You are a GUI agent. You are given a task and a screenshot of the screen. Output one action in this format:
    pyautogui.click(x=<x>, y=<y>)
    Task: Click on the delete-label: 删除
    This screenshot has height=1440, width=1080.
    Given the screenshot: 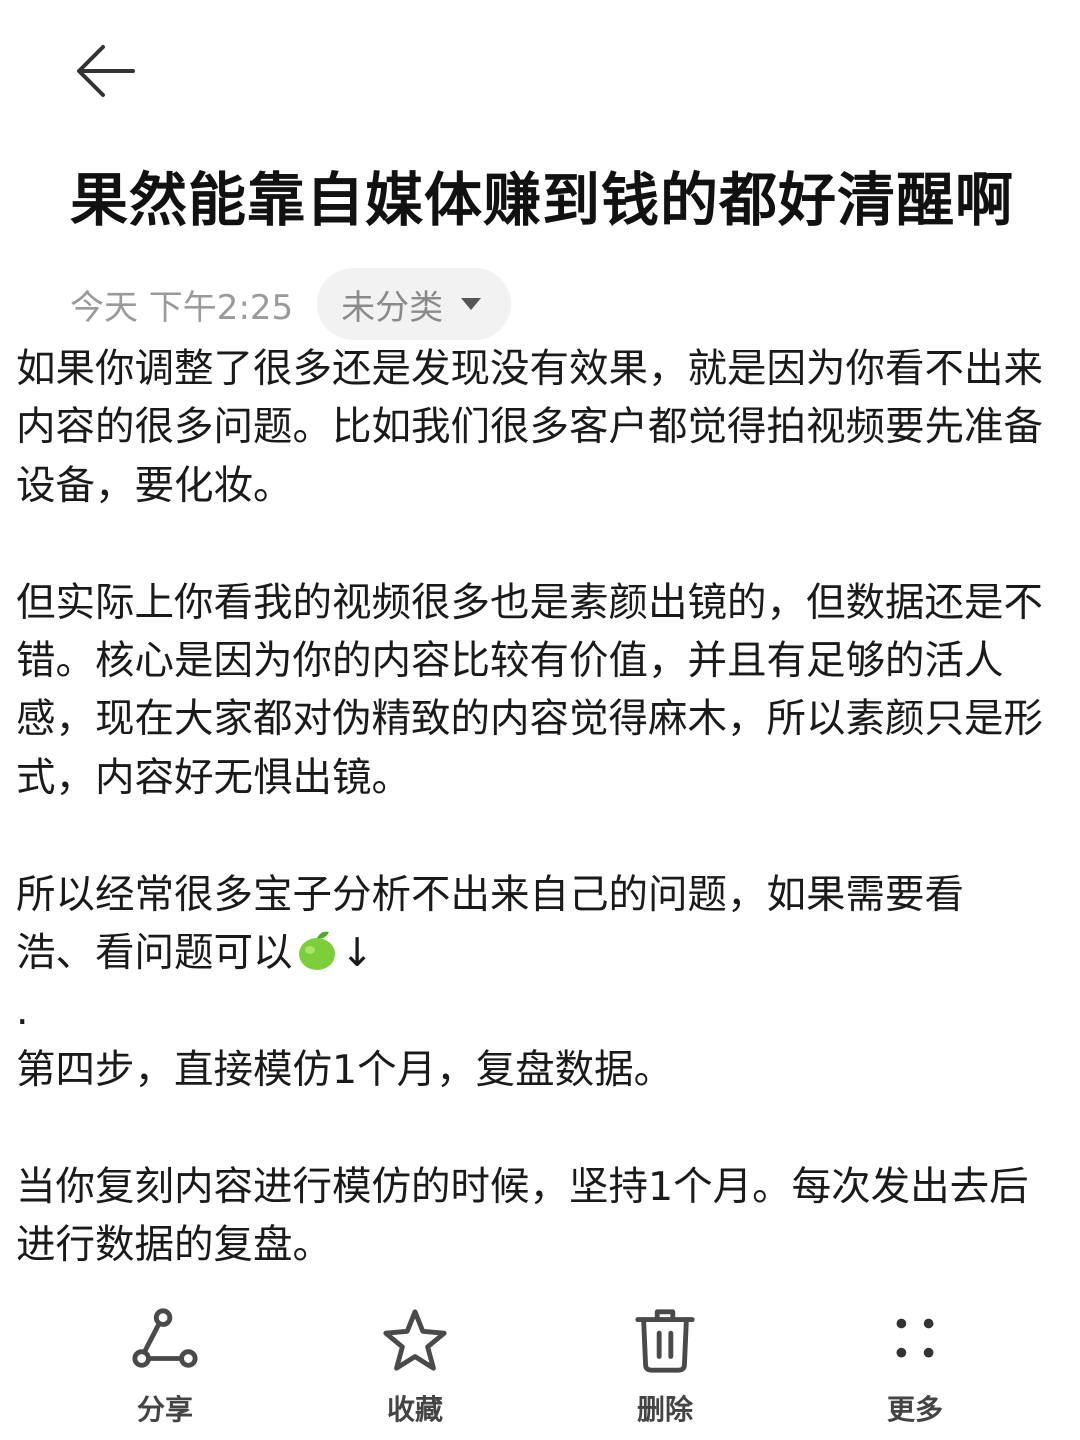 What is the action you would take?
    pyautogui.click(x=664, y=1409)
    